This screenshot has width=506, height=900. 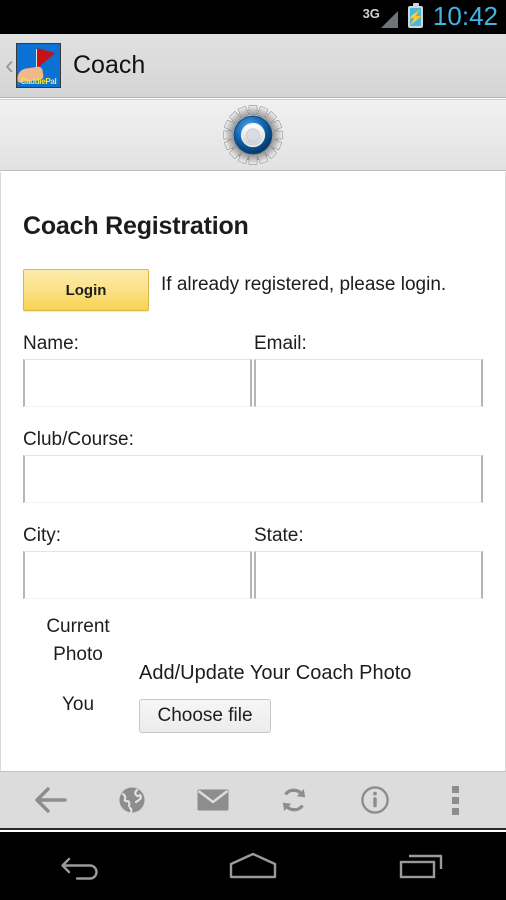 I want to click on photo-upload-column: Add/Update Your Coach Photo Choose file, so click(x=308, y=673).